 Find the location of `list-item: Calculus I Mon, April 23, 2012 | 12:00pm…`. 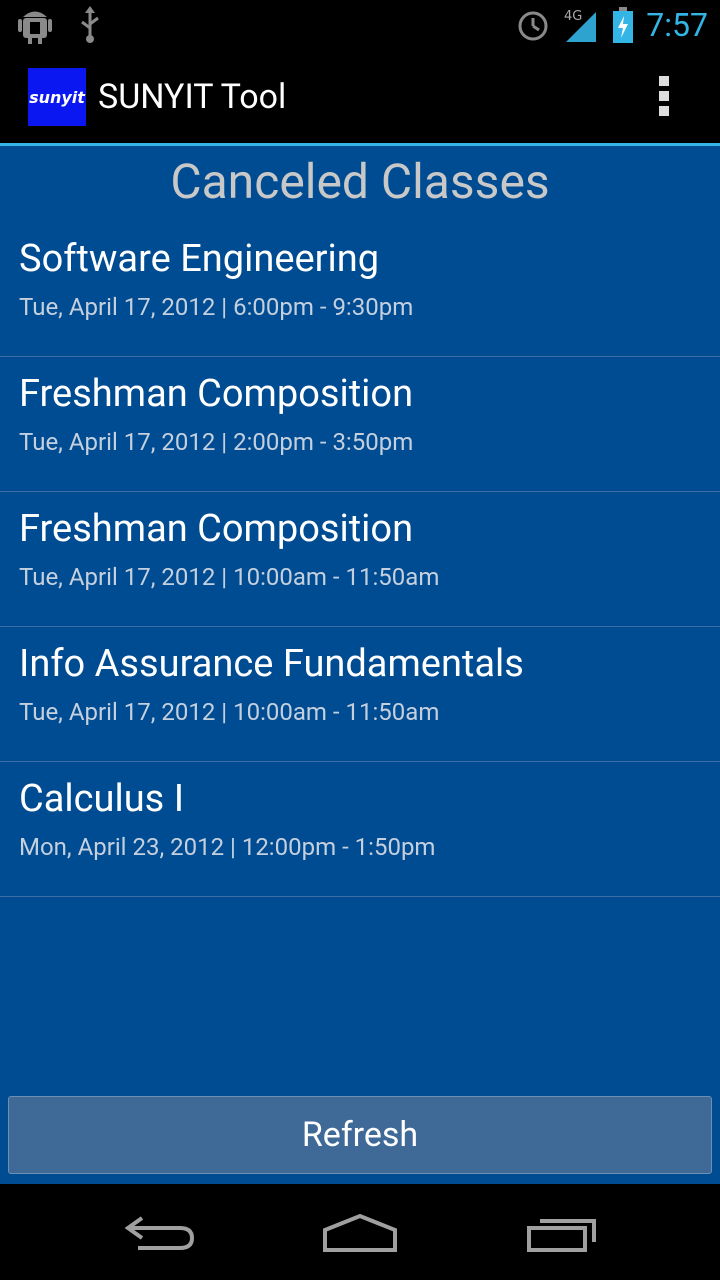

list-item: Calculus I Mon, April 23, 2012 | 12:00pm… is located at coordinates (360, 829).